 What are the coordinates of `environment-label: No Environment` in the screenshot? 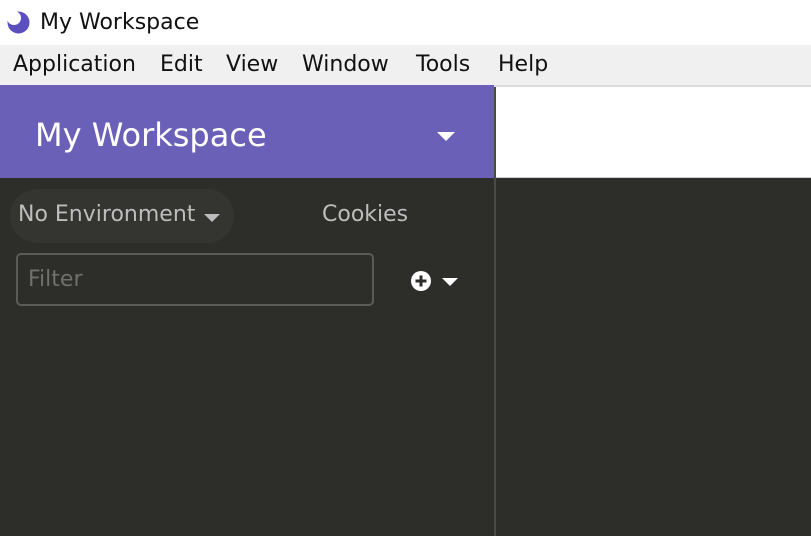 It's located at (107, 214).